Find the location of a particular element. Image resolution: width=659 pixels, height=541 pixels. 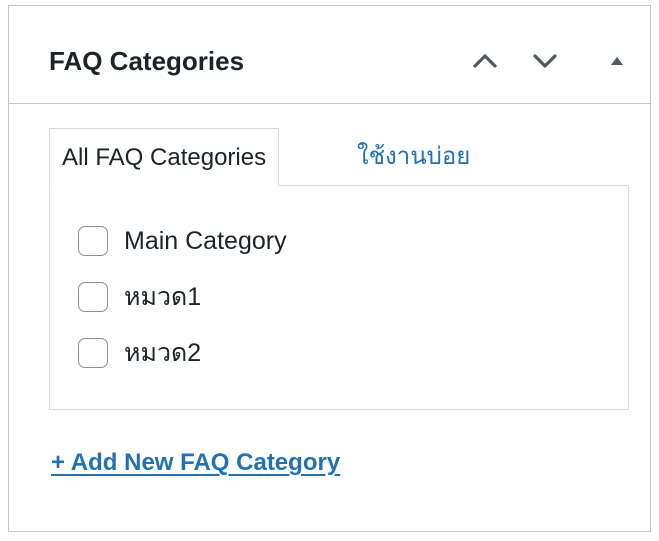

list-item: หมวด1 is located at coordinates (182, 310).